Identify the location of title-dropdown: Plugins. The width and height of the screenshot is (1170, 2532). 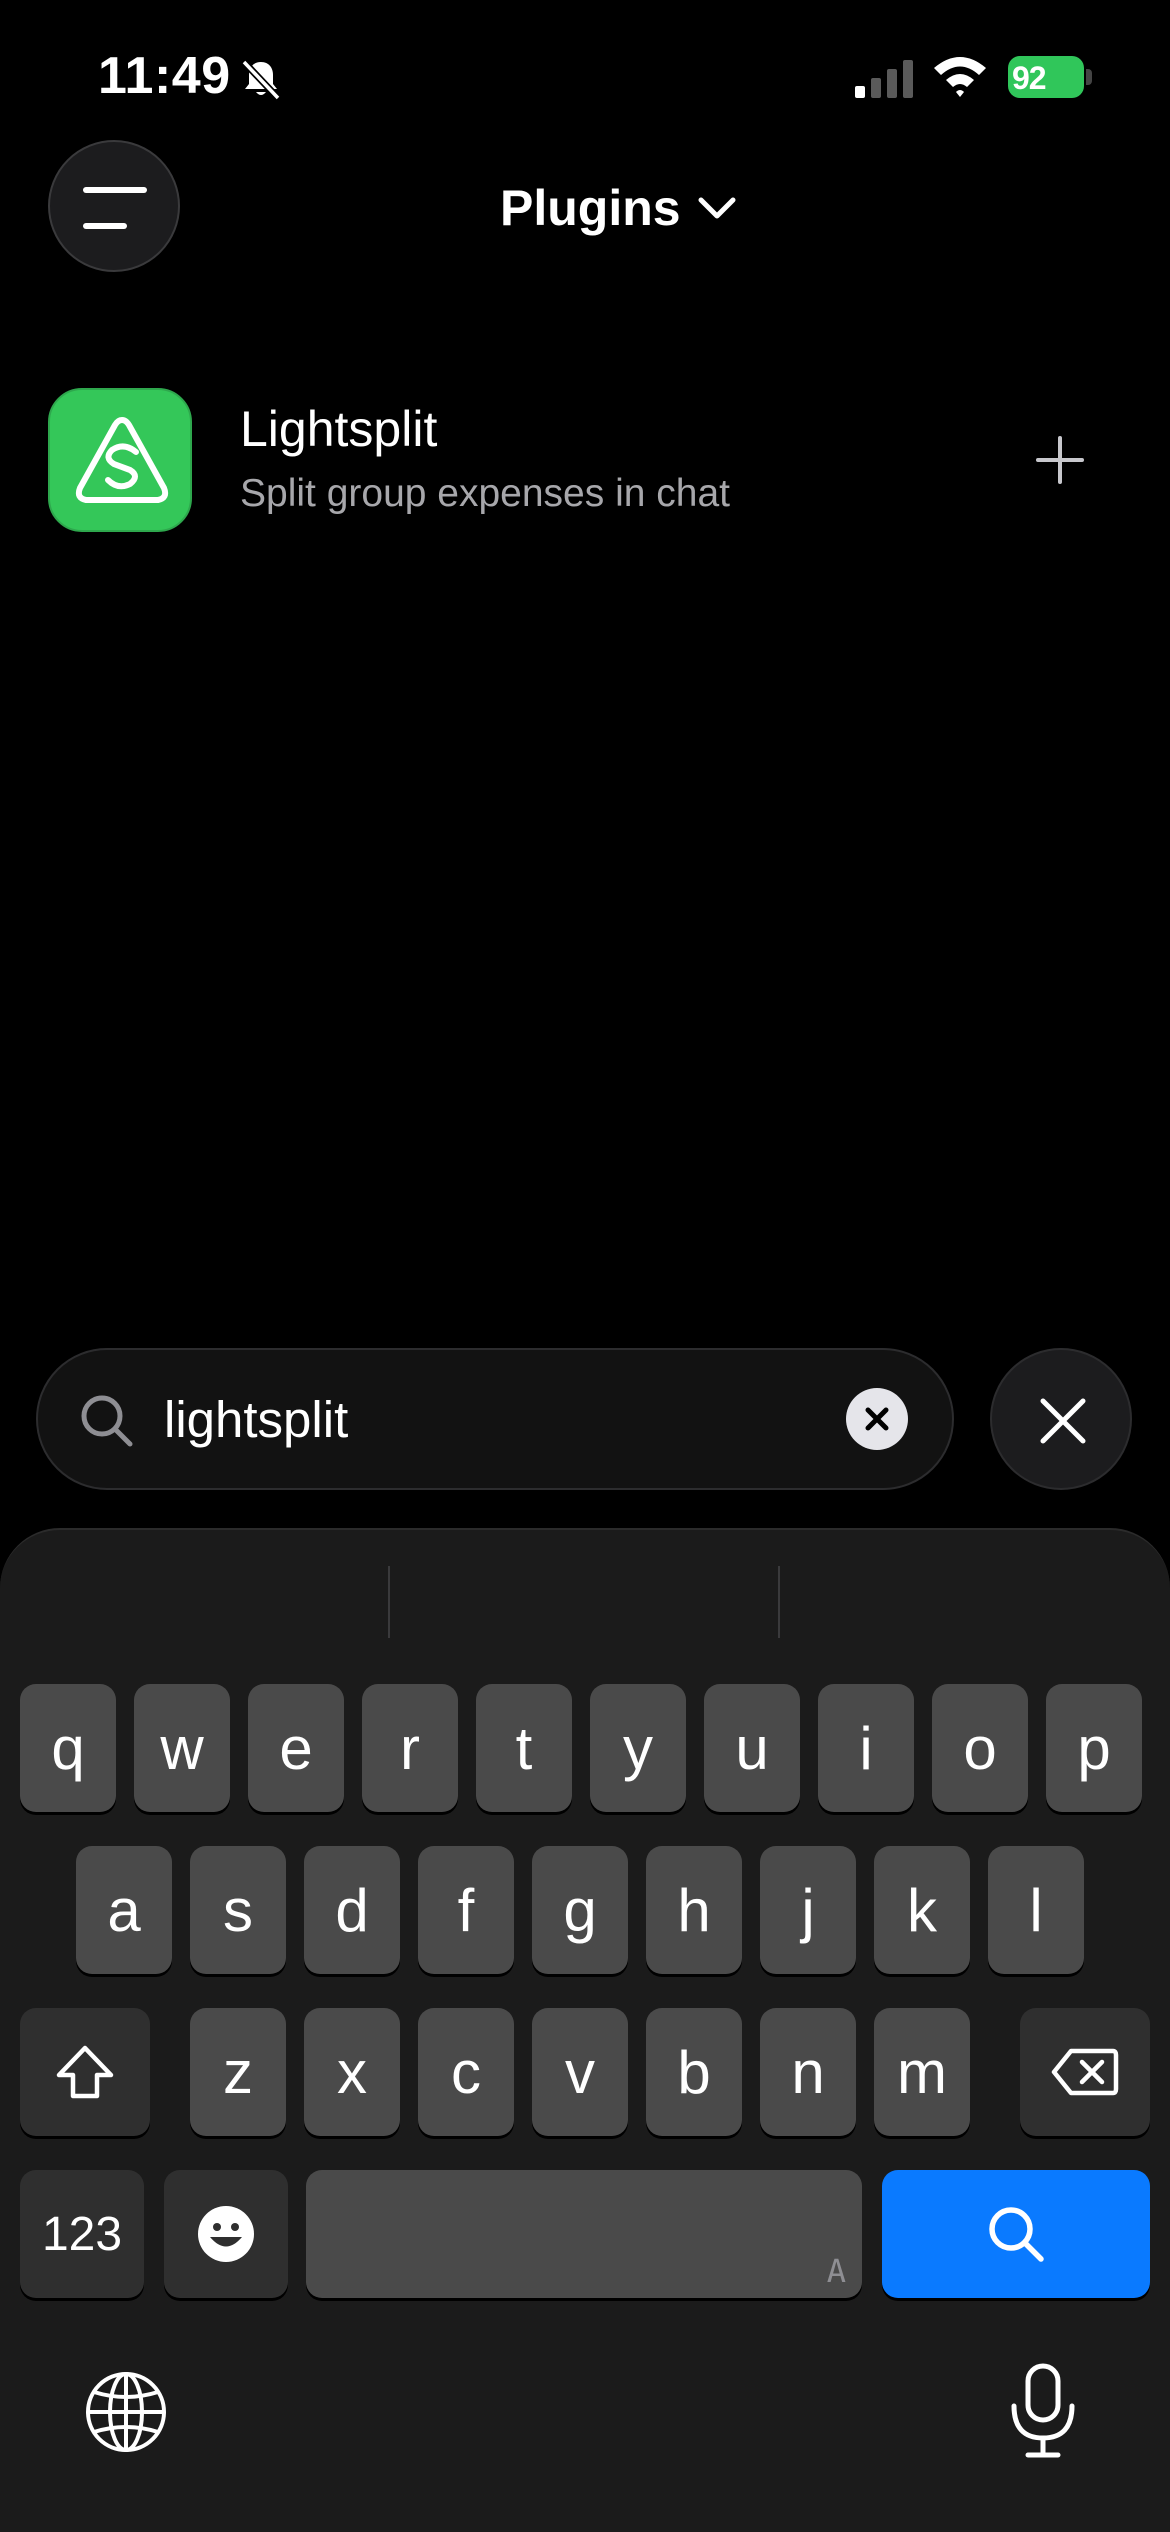
(618, 208).